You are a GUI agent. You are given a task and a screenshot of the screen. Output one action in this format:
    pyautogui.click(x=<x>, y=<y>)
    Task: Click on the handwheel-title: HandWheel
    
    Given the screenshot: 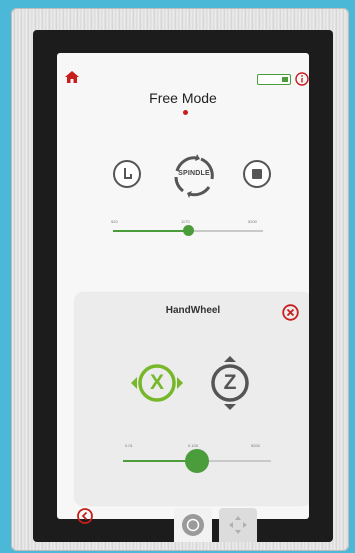 What is the action you would take?
    pyautogui.click(x=193, y=310)
    